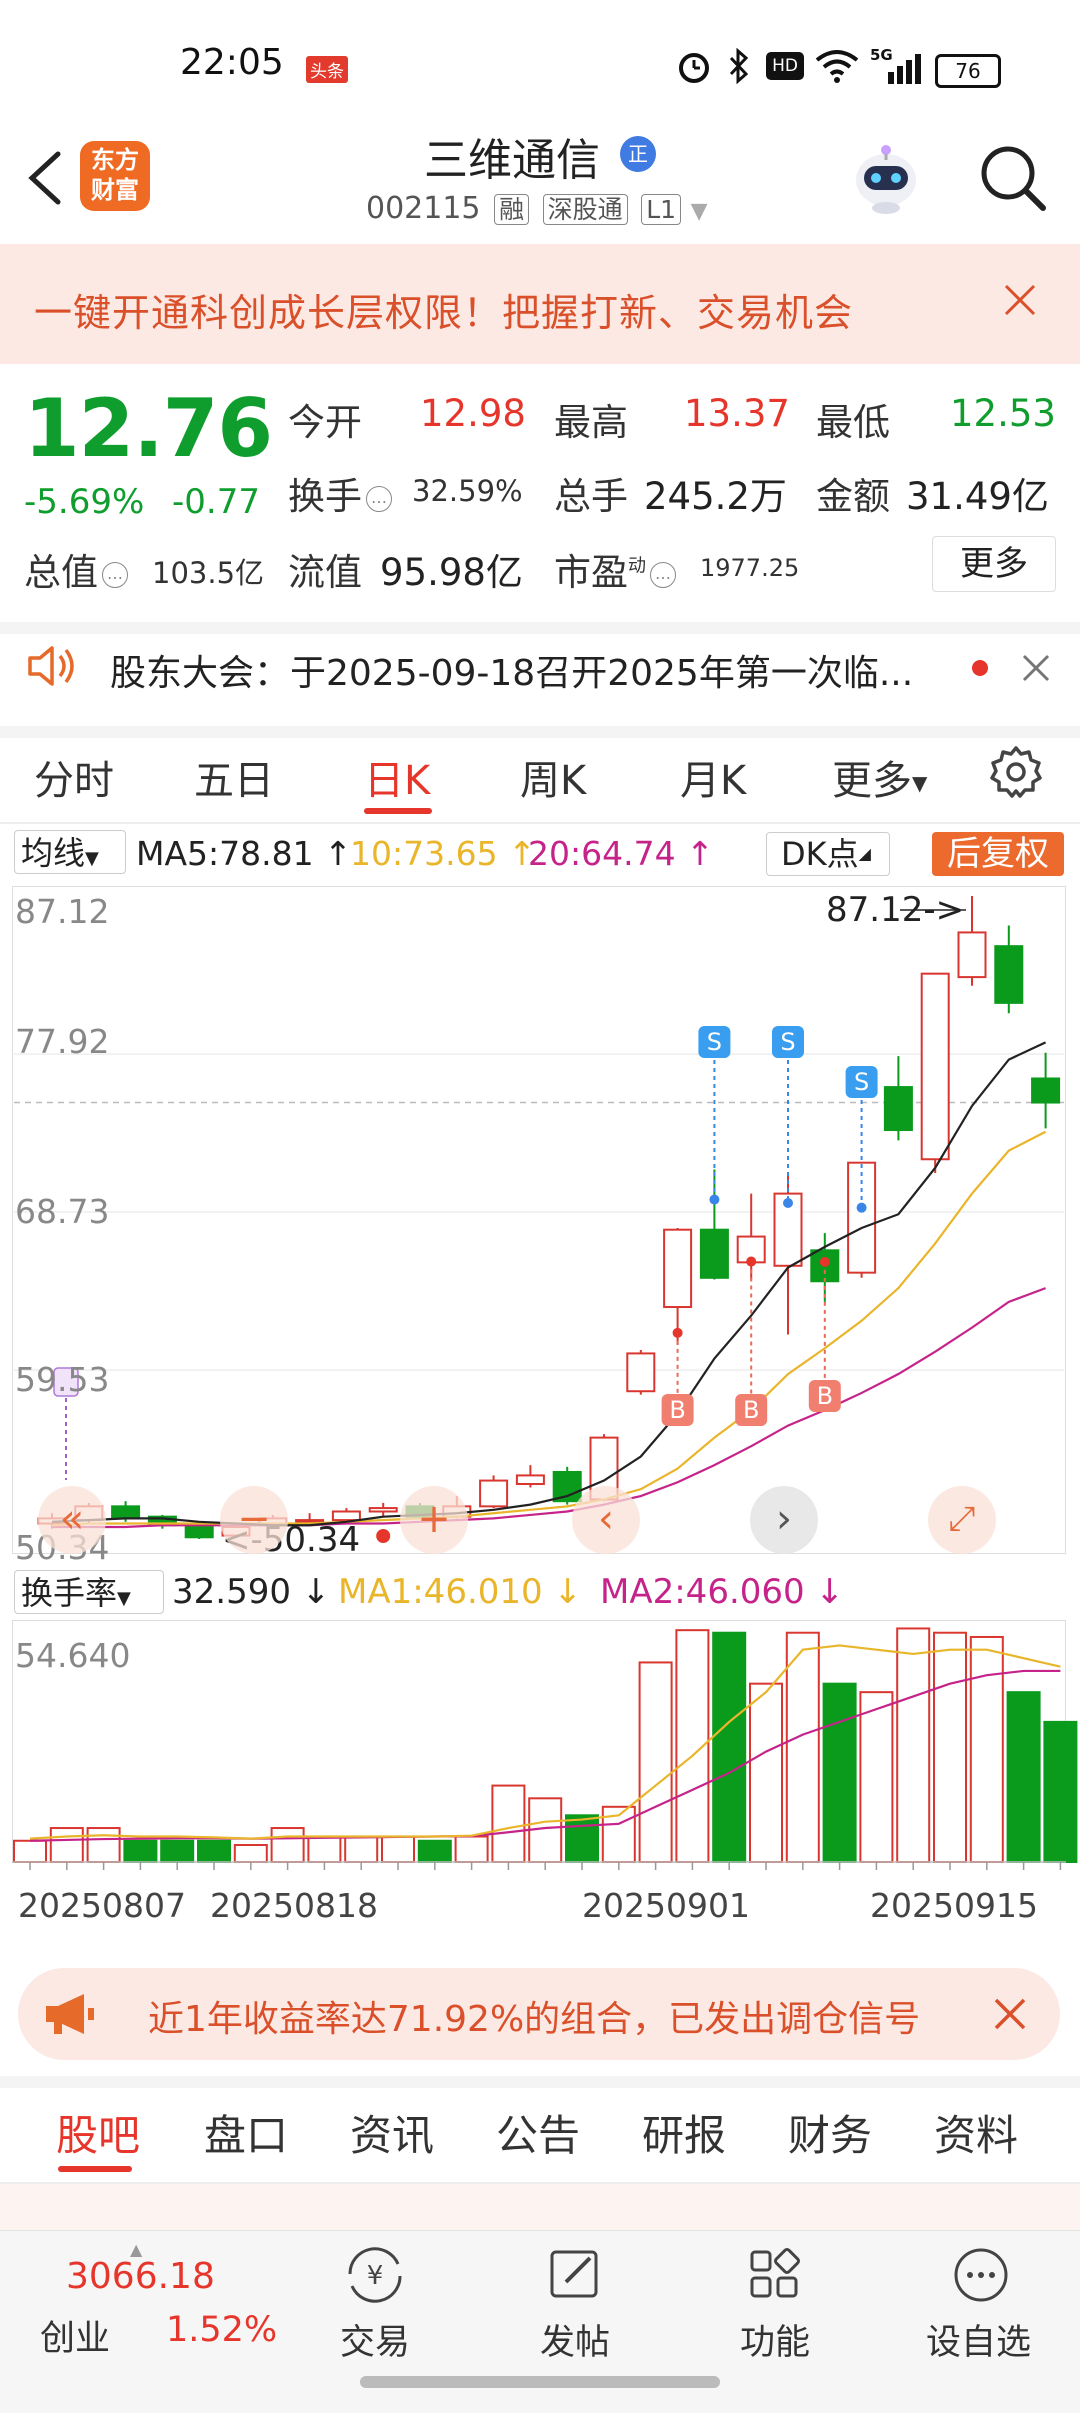  What do you see at coordinates (424, 853) in the screenshot?
I see `ma10-text: 10:73.65` at bounding box center [424, 853].